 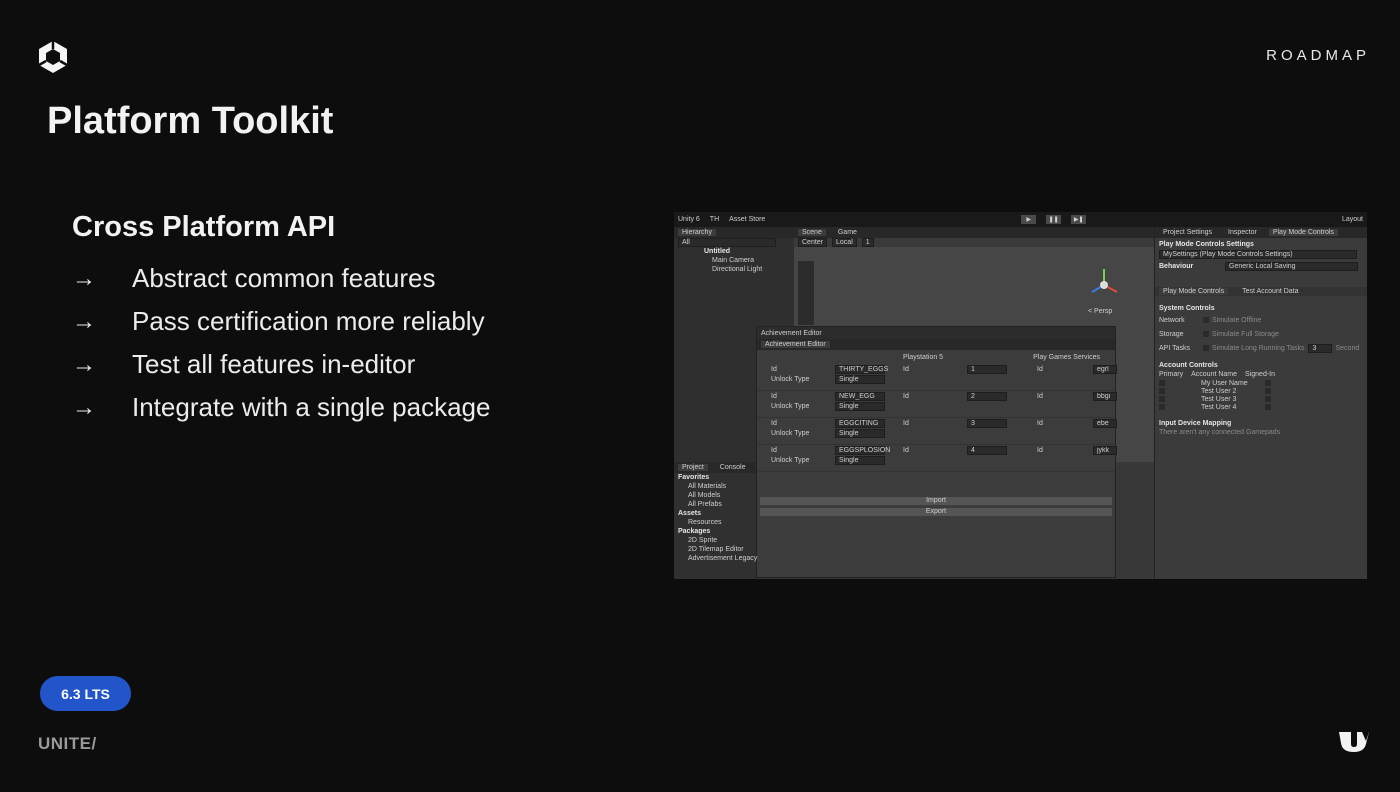 What do you see at coordinates (923, 357) in the screenshot?
I see `column-header: Playstation 5` at bounding box center [923, 357].